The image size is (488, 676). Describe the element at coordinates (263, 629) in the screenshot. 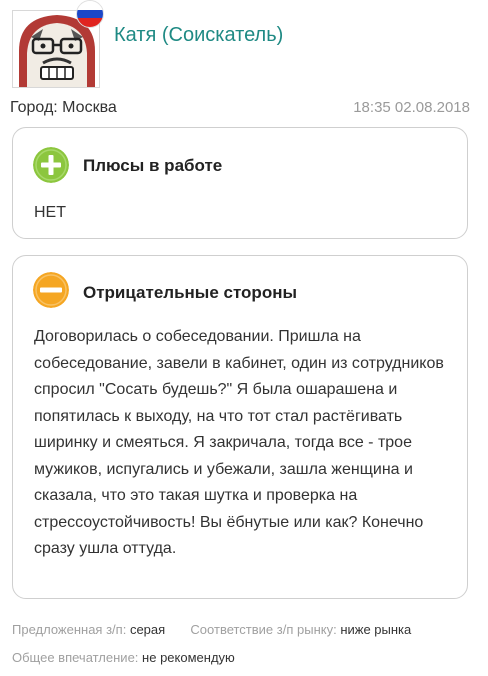

I see `market-label: Соответствие з/п рынку:` at that location.